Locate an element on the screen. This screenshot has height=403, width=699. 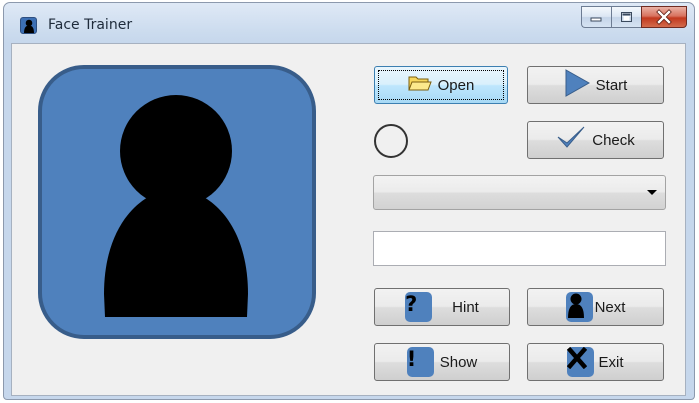
folder-icon is located at coordinates (419, 85).